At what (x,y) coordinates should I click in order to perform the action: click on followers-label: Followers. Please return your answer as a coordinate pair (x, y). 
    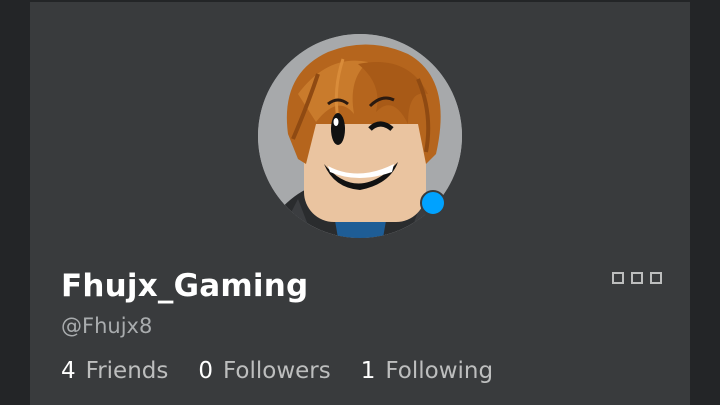
    Looking at the image, I should click on (277, 371).